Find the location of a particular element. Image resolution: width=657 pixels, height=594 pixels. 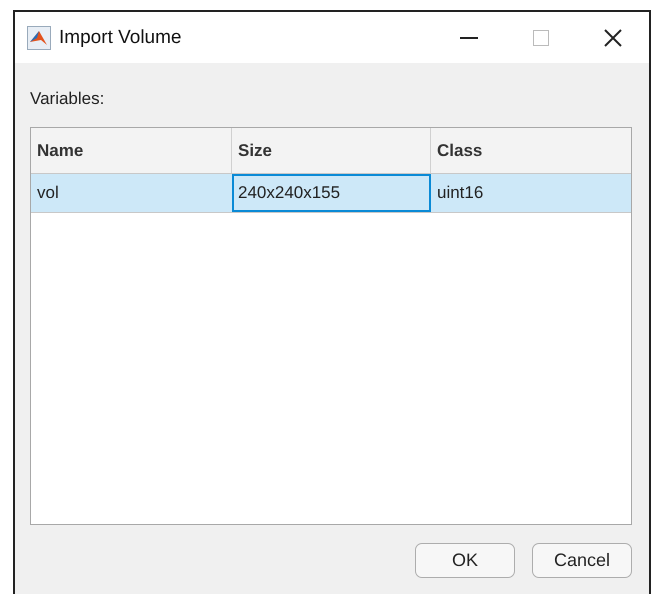

table-row: vol 240x240x155 uint16 is located at coordinates (331, 193).